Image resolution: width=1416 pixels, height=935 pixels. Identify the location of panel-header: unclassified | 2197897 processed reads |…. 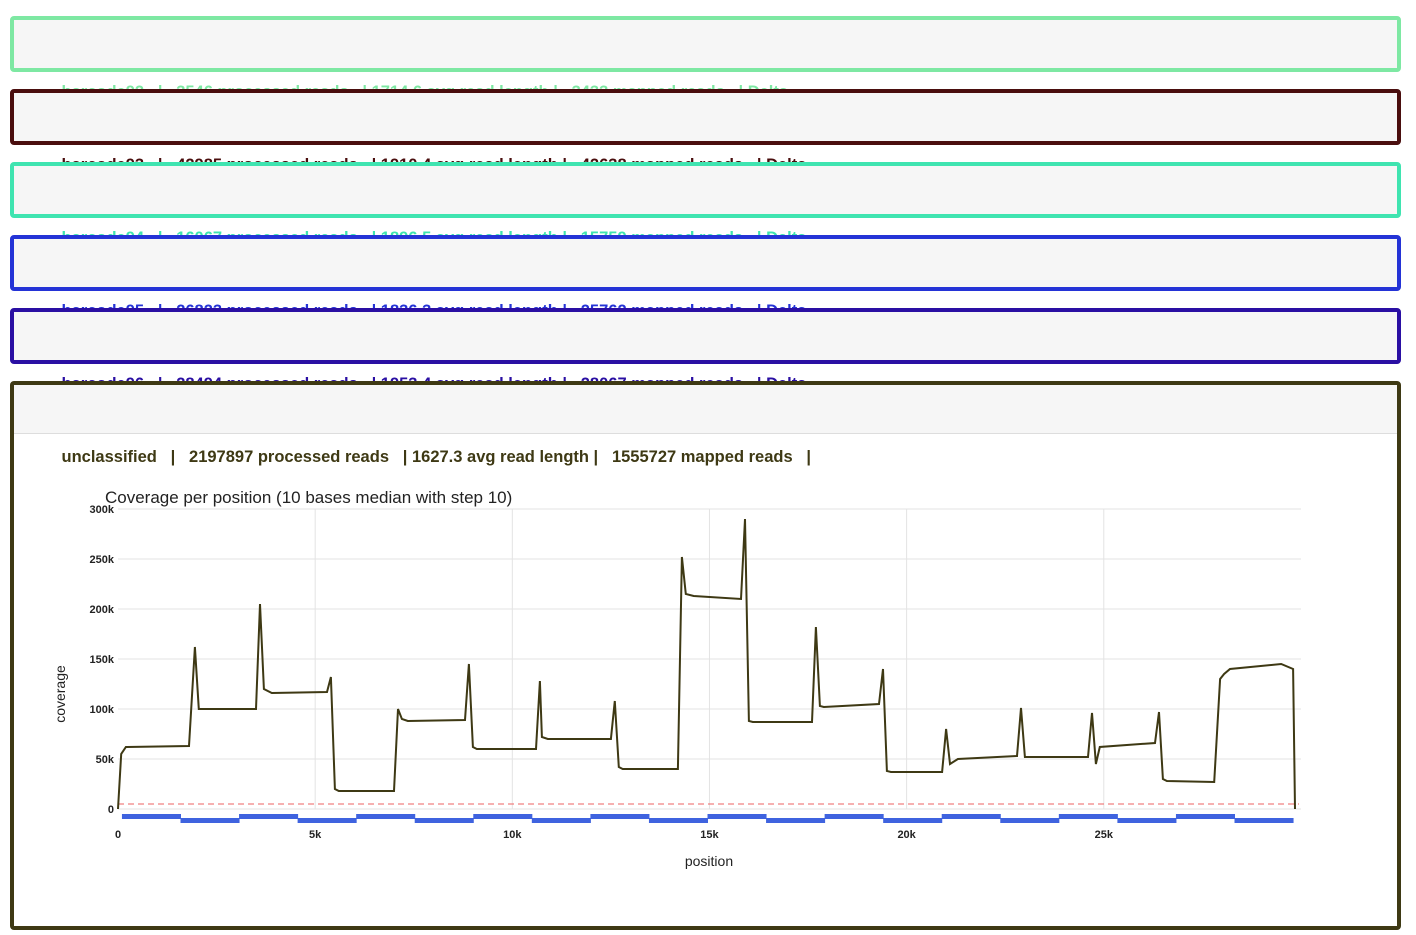
(705, 425).